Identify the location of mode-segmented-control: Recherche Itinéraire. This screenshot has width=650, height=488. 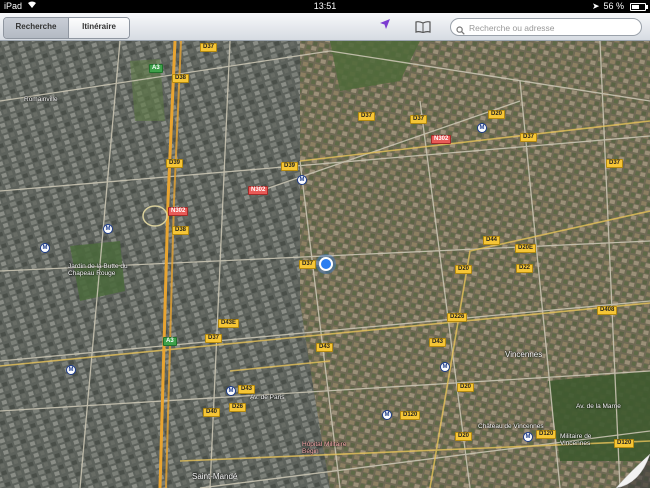
(66, 28).